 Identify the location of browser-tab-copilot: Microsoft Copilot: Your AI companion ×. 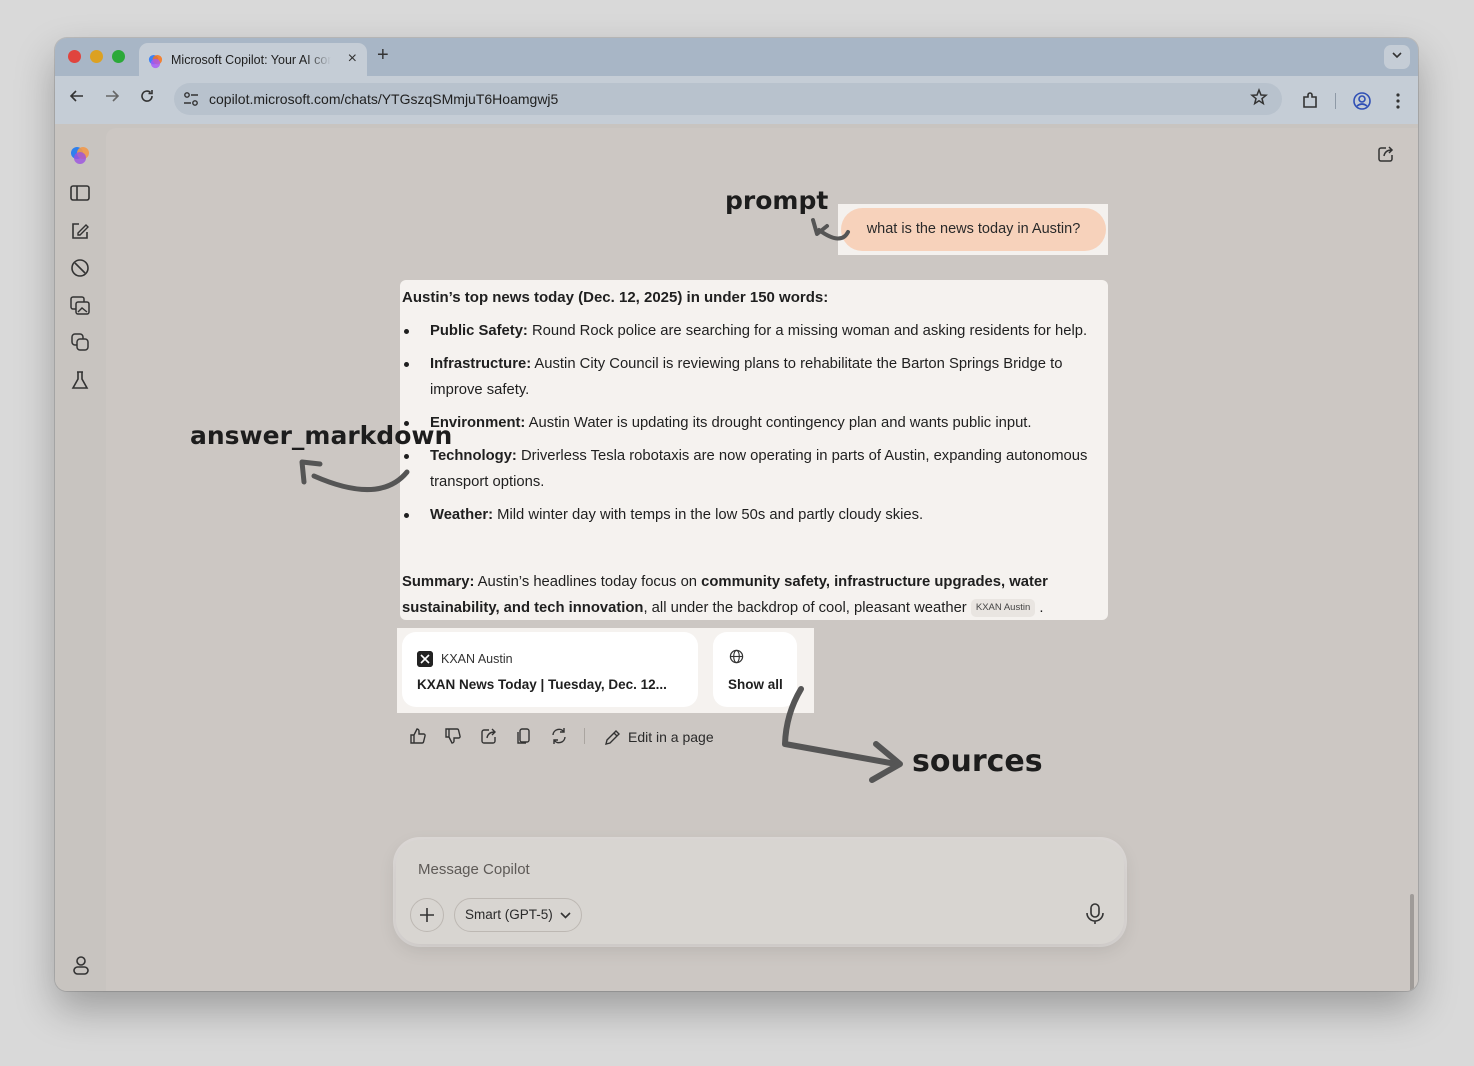
(253, 59).